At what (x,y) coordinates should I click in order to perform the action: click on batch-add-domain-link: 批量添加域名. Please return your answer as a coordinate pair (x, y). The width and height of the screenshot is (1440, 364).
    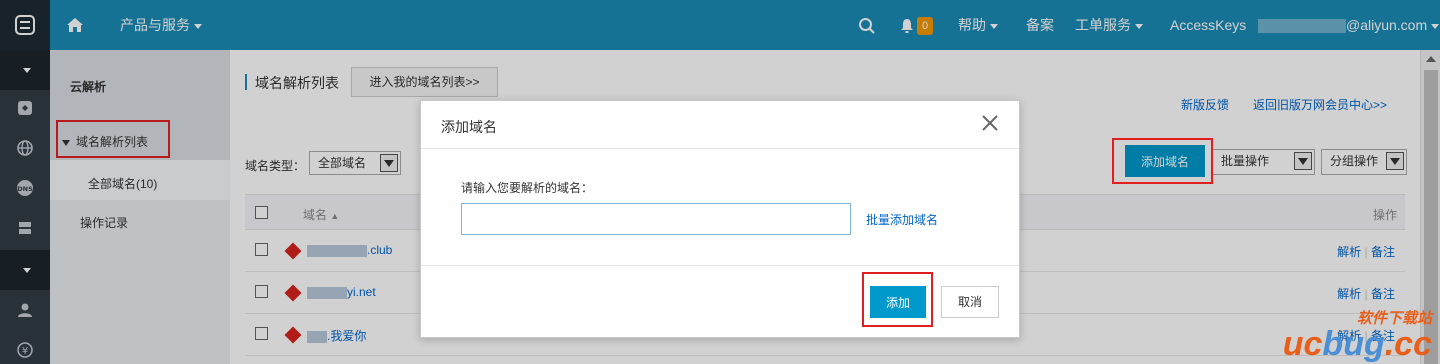
    Looking at the image, I should click on (902, 219).